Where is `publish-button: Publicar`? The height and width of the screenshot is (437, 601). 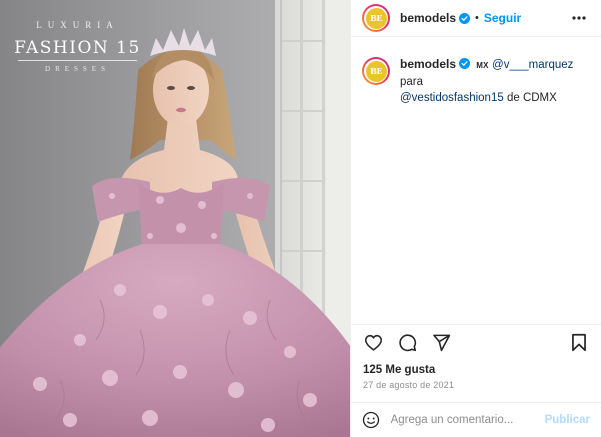
publish-button: Publicar is located at coordinates (567, 420).